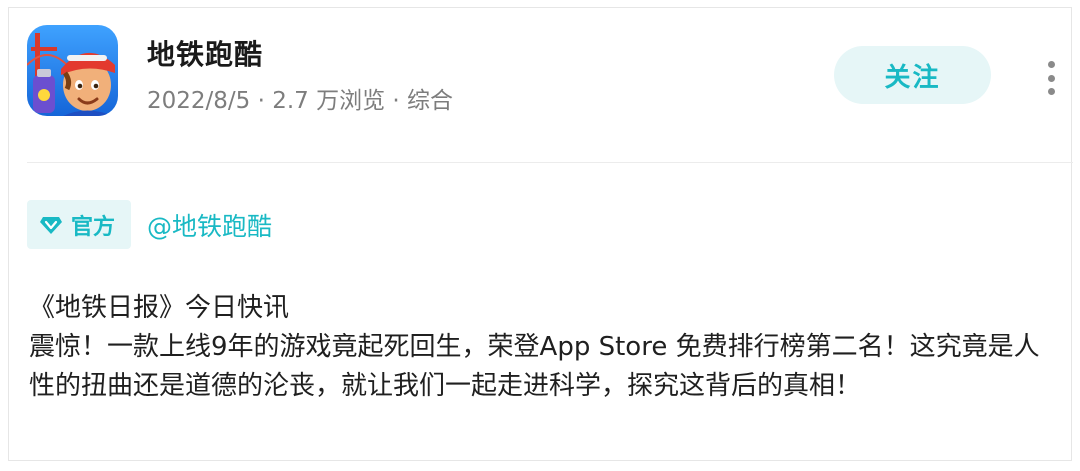 Image resolution: width=1080 pixels, height=471 pixels. I want to click on mention-link: @地铁跑酷, so click(209, 225).